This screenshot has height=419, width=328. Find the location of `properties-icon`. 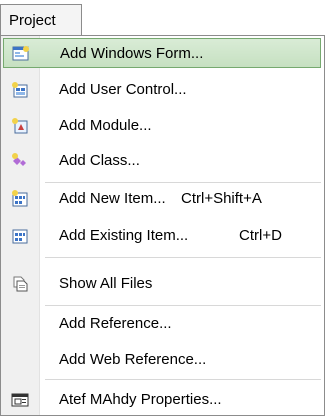

properties-icon is located at coordinates (20, 400).